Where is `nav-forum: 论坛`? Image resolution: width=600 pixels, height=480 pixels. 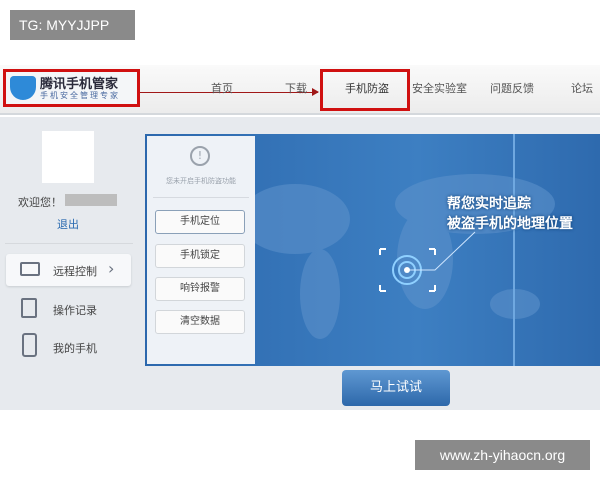 nav-forum: 论坛 is located at coordinates (582, 88).